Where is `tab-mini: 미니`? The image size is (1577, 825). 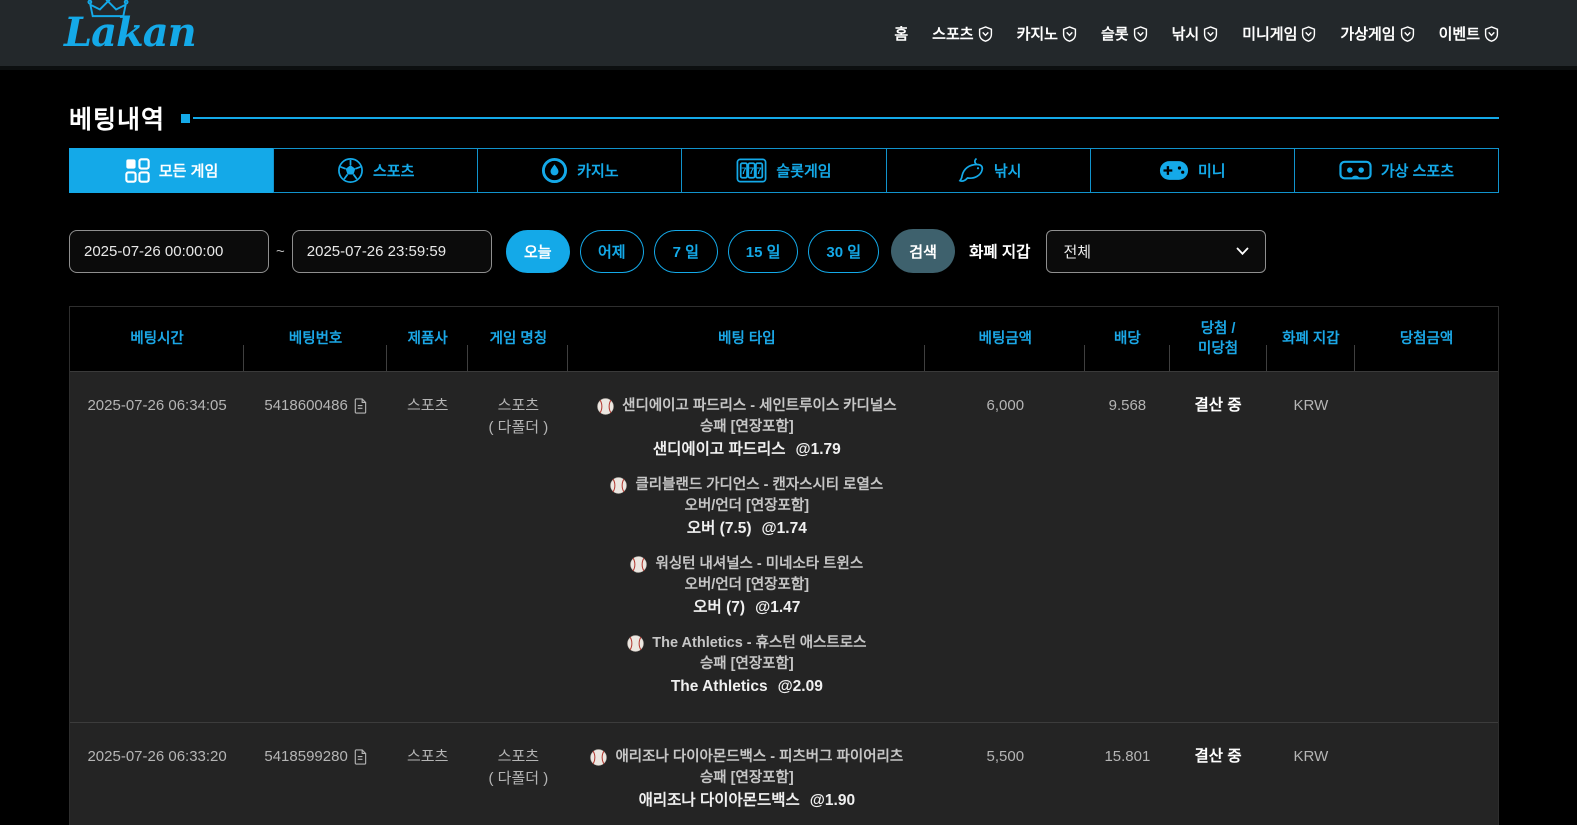
tab-mini: 미니 is located at coordinates (1192, 170).